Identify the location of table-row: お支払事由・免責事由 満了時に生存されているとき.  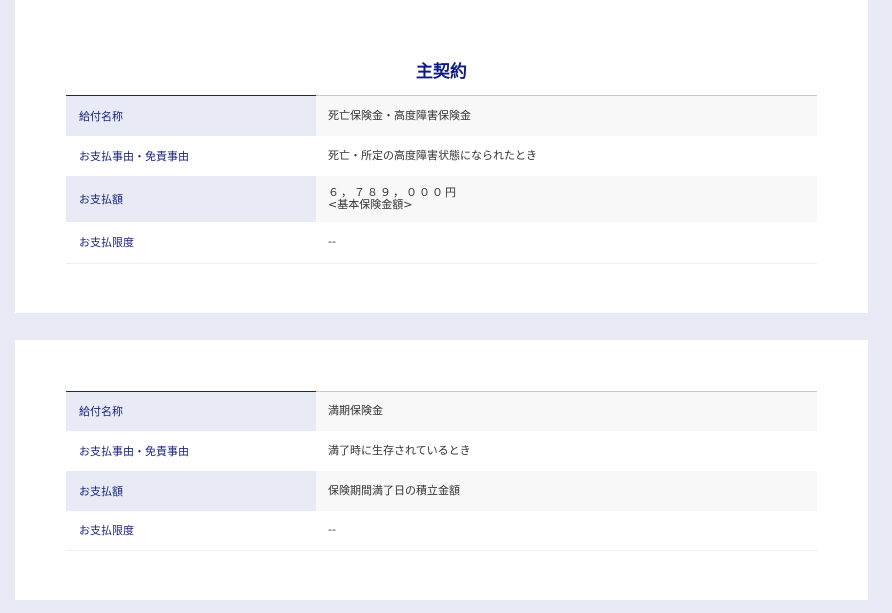
(441, 450).